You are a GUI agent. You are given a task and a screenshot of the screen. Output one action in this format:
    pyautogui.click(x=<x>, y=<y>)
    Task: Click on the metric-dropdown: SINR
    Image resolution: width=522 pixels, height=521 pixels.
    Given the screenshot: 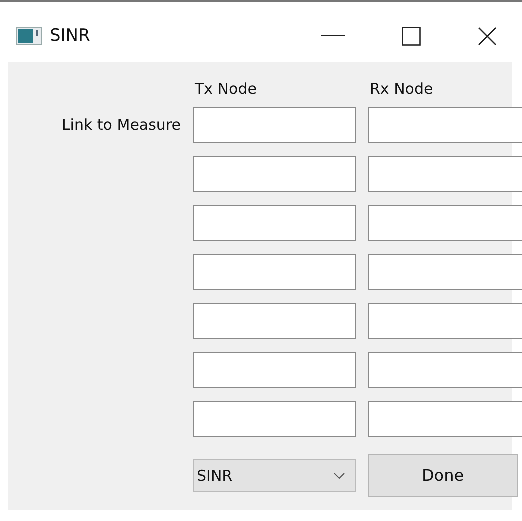 What is the action you would take?
    pyautogui.click(x=274, y=475)
    